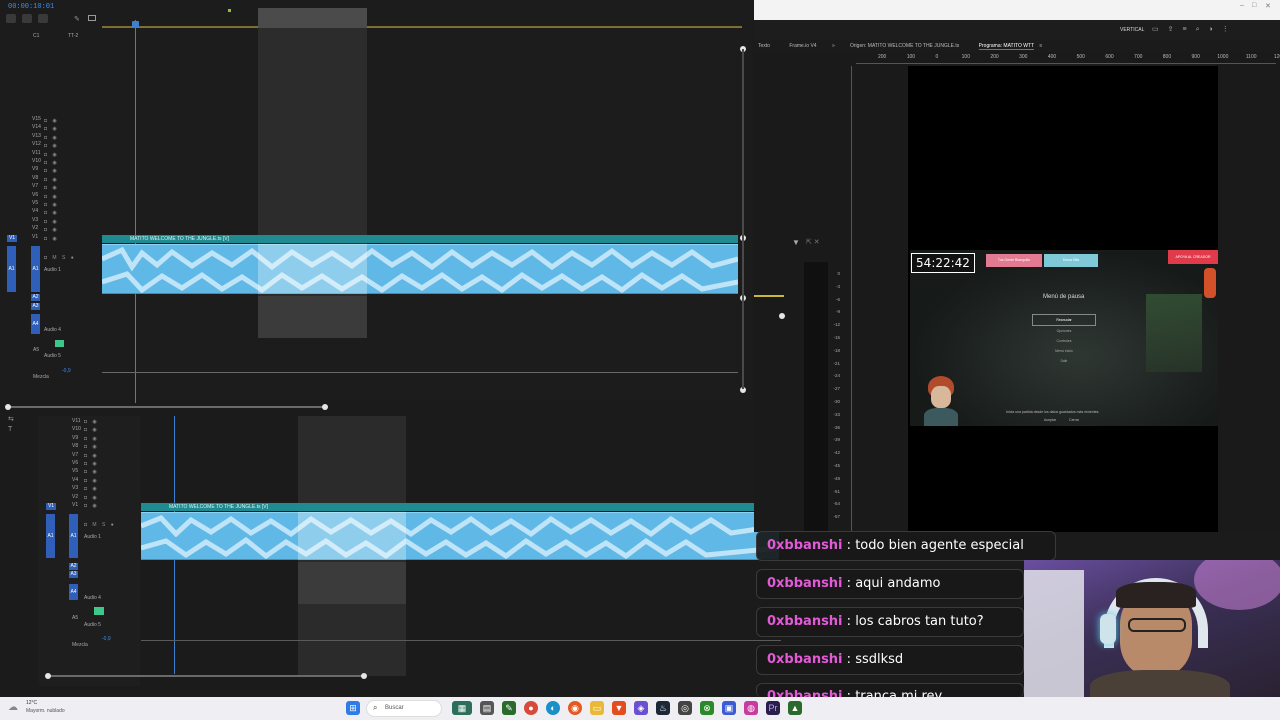  Describe the element at coordinates (353, 708) in the screenshot. I see `start-icon: ⊞` at that location.